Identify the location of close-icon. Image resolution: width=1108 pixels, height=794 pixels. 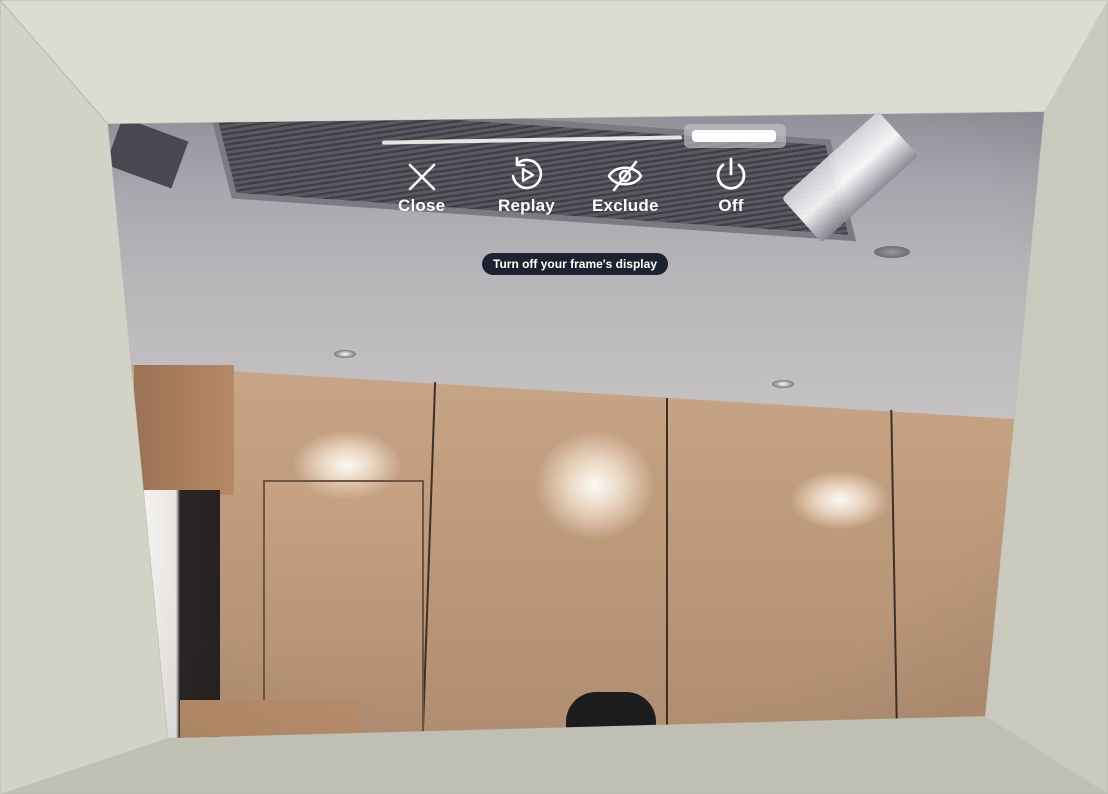
(421, 177).